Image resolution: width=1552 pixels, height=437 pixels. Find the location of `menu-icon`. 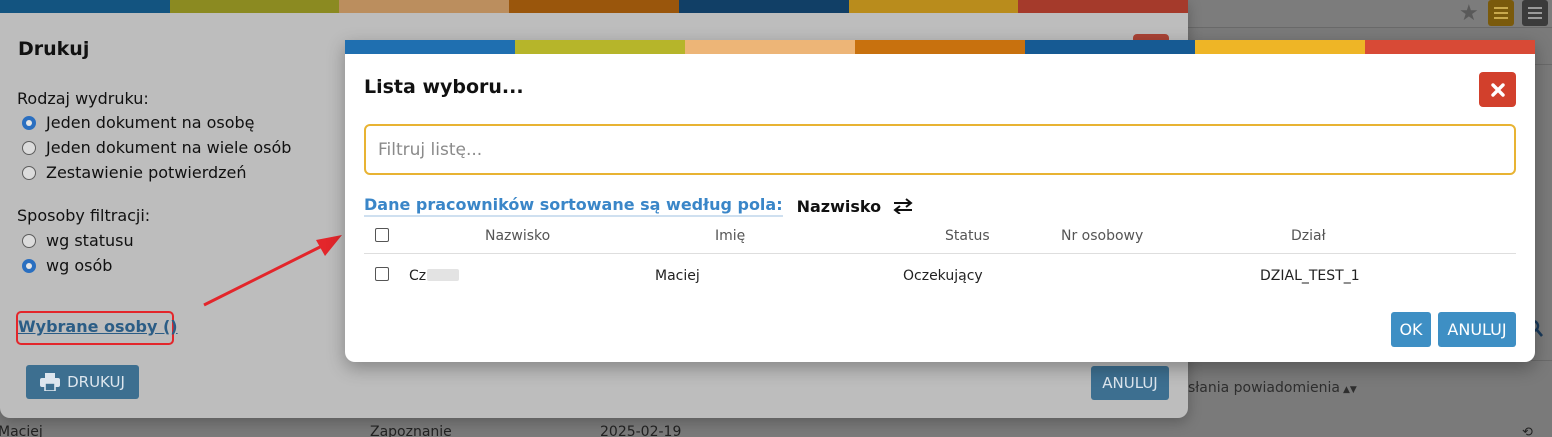

menu-icon is located at coordinates (1535, 13).